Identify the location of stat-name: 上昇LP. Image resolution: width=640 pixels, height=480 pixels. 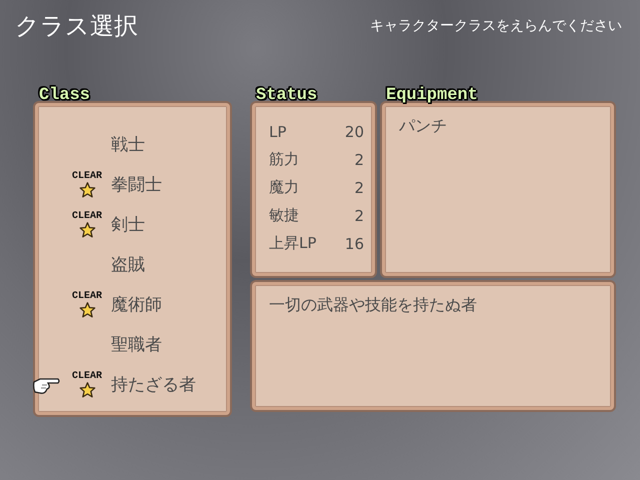
(292, 243).